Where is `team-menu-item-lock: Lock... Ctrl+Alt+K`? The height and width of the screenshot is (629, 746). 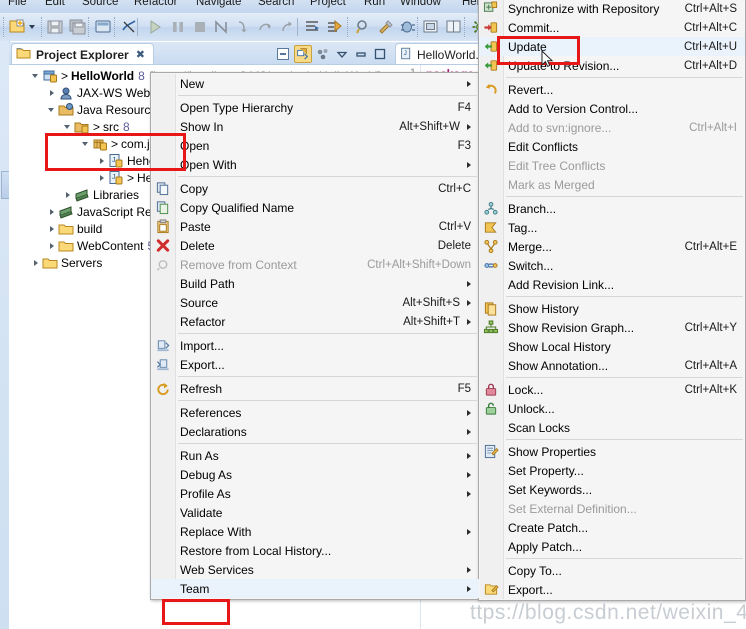
team-menu-item-lock: Lock... Ctrl+Alt+K is located at coordinates (612, 389).